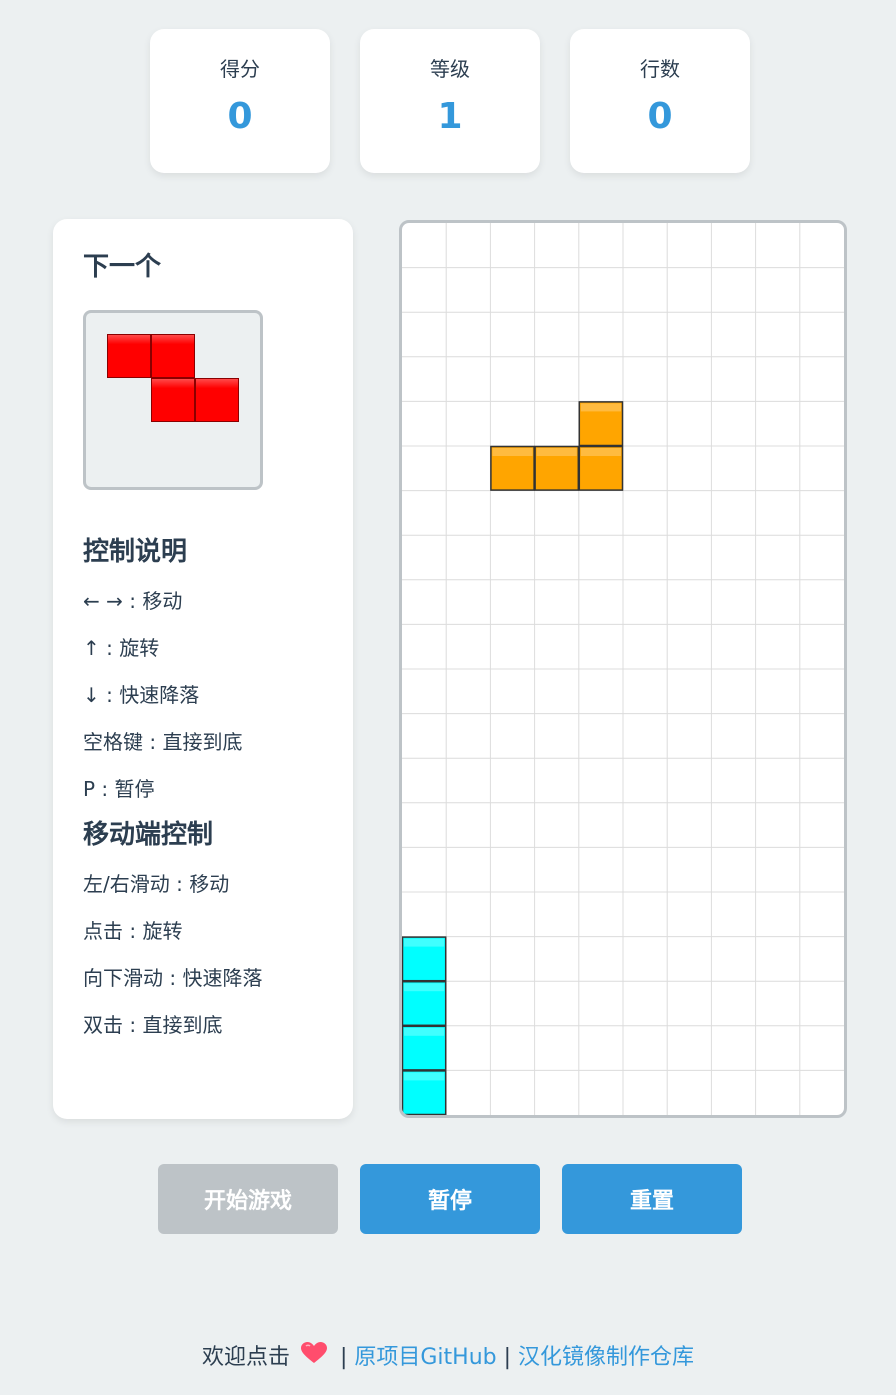  What do you see at coordinates (450, 69) in the screenshot?
I see `level-label: 等级` at bounding box center [450, 69].